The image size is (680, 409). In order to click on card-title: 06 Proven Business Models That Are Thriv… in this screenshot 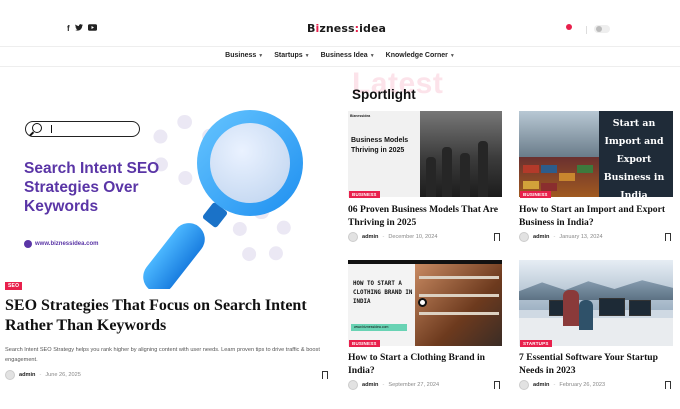, I will do `click(426, 216)`.